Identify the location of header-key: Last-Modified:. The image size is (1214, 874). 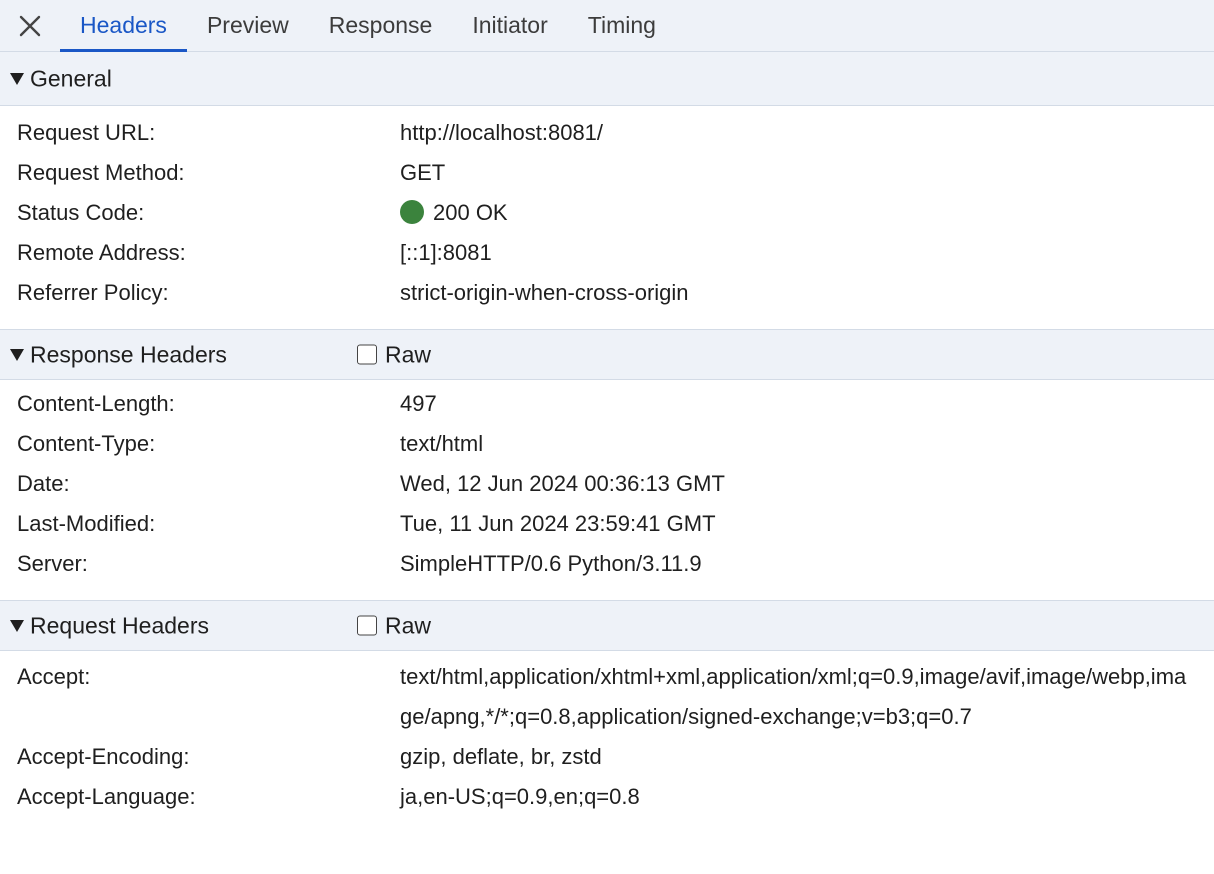
(86, 523).